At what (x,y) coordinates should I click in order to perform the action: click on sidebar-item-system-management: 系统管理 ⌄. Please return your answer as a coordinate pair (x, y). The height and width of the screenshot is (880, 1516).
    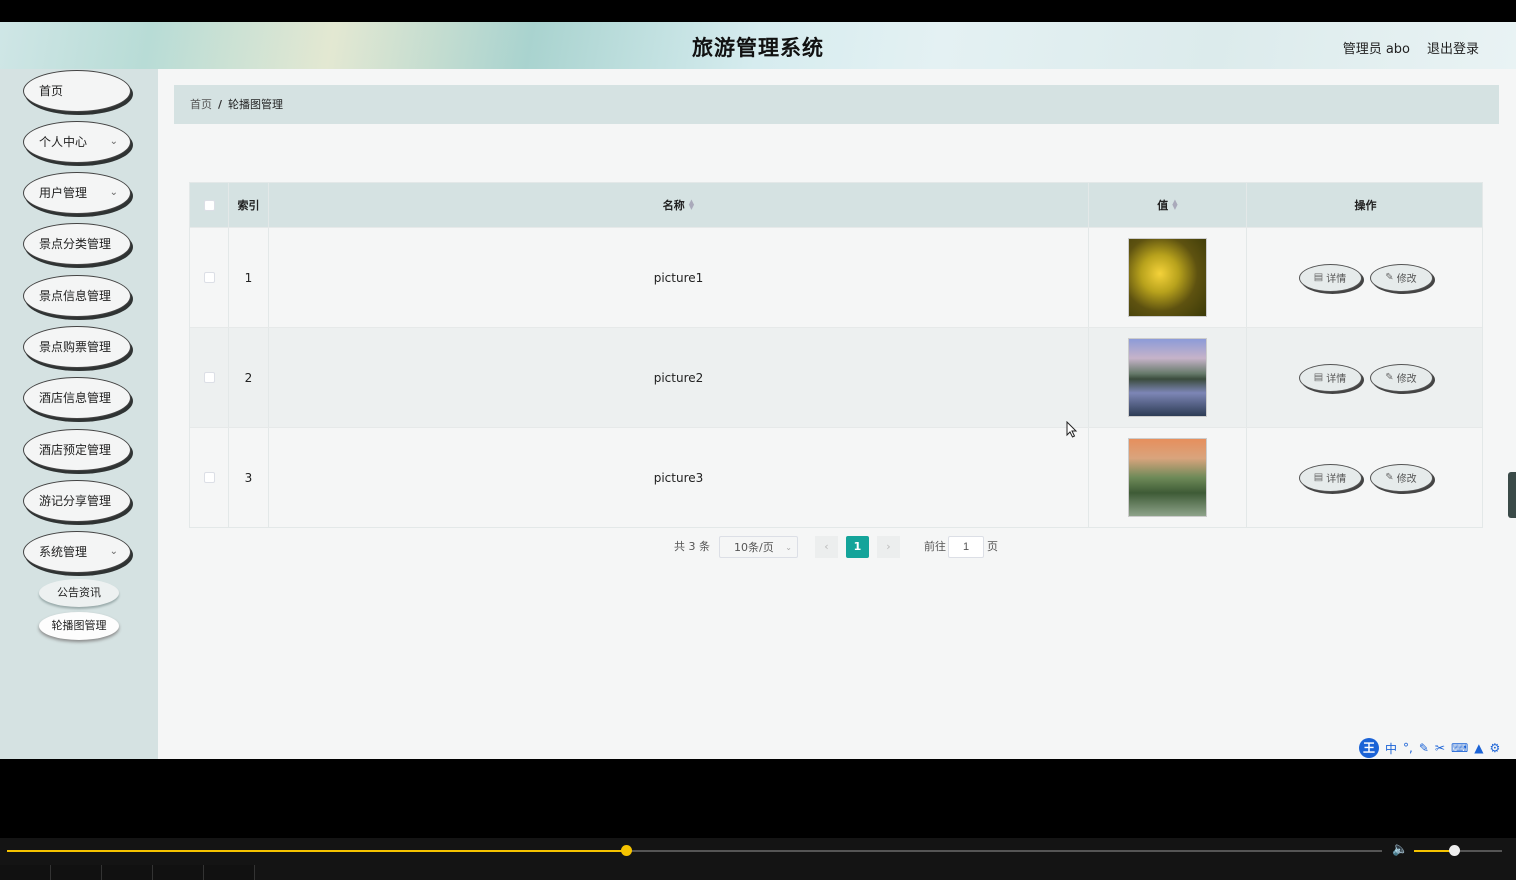
    Looking at the image, I should click on (77, 552).